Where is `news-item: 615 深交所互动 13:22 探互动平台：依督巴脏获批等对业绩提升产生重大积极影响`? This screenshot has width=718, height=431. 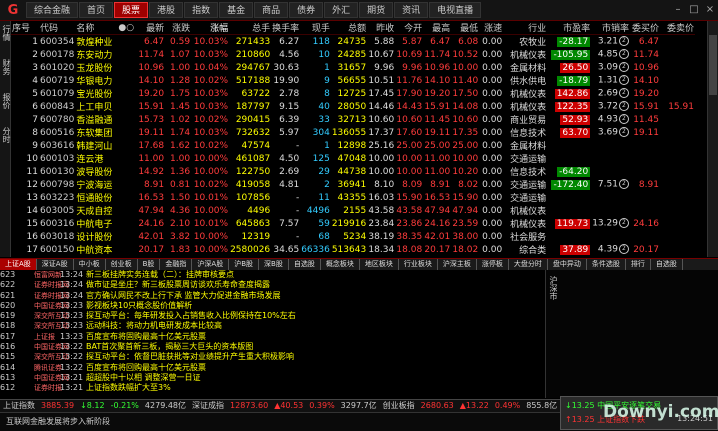 news-item: 615 深交所互动 13:22 探互动平台：依督巴脏获批等对业绩提升产生重大积极影响 is located at coordinates (272, 357).